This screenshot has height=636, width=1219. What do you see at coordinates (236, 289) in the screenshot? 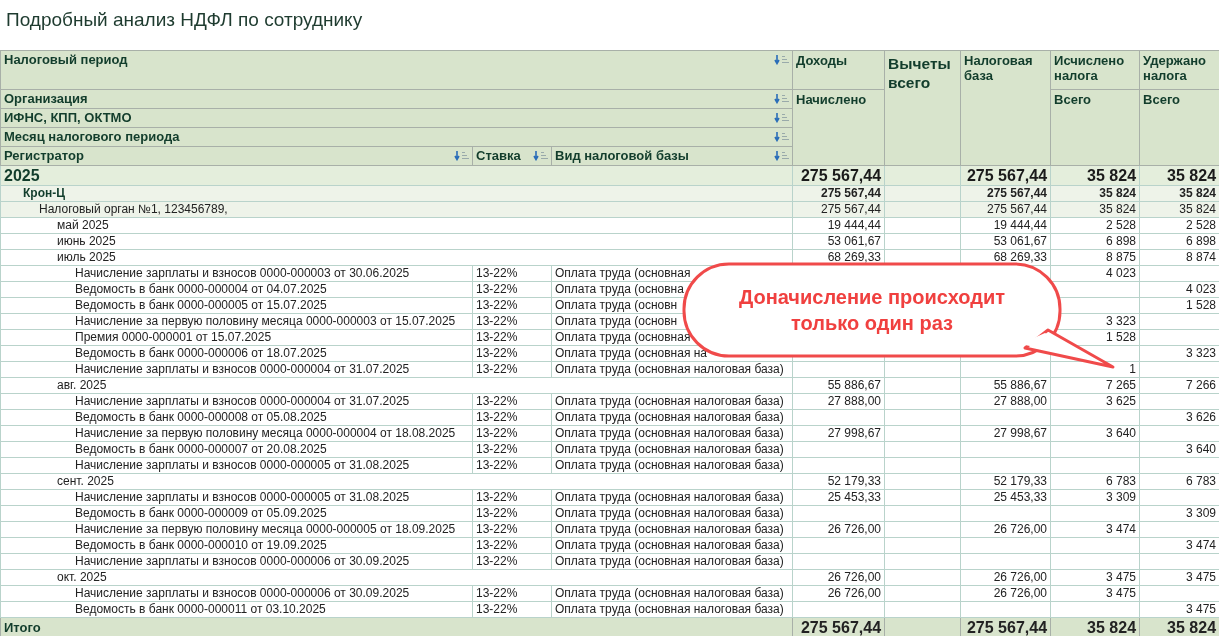
I see `row-label: Ведомость в банк 0000-000004 от 04.07.2025` at bounding box center [236, 289].